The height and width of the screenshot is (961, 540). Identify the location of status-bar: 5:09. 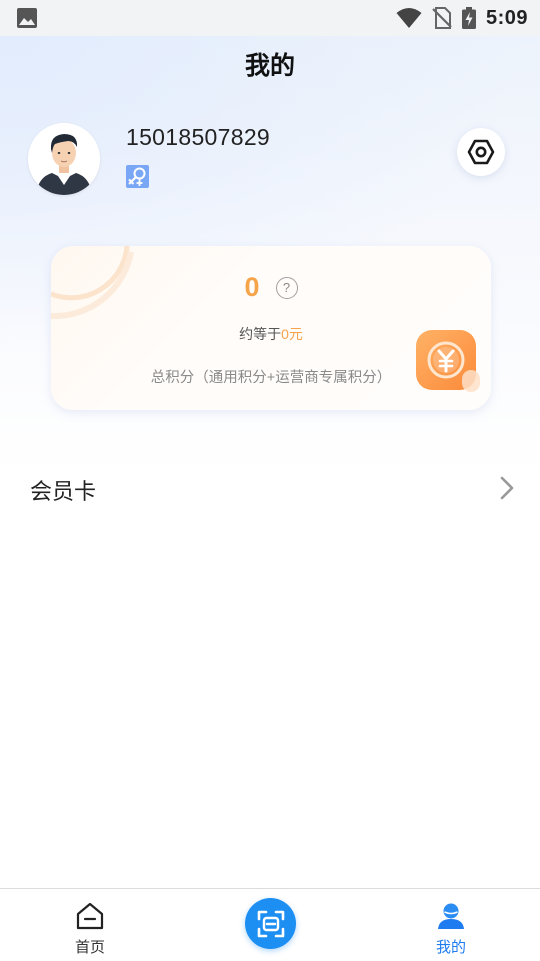
(270, 18).